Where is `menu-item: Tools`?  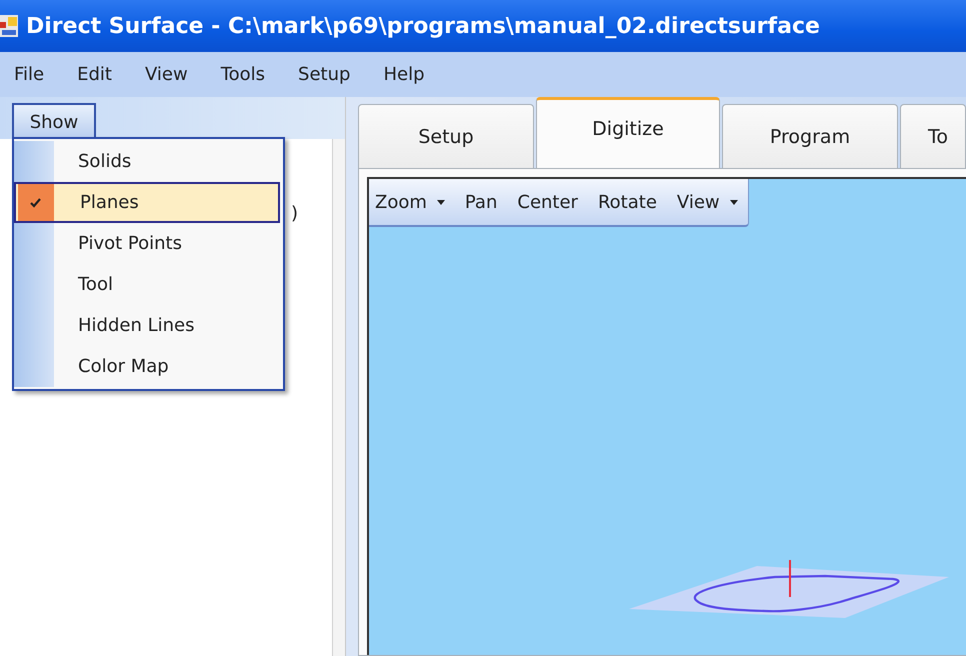 menu-item: Tools is located at coordinates (243, 74).